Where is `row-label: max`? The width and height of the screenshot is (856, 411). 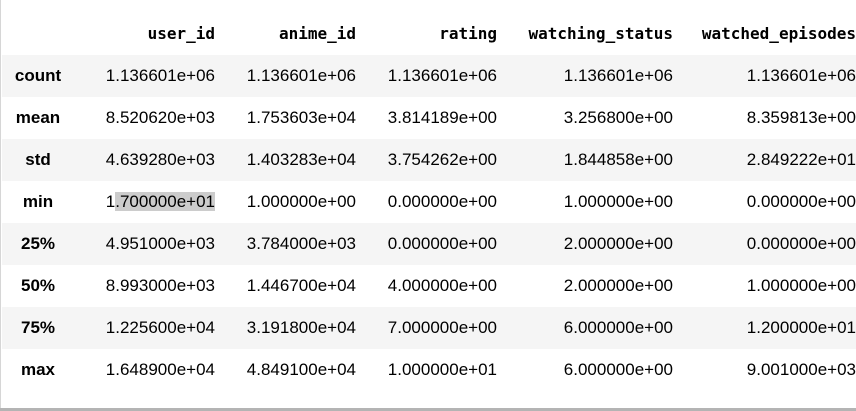 row-label: max is located at coordinates (38, 369).